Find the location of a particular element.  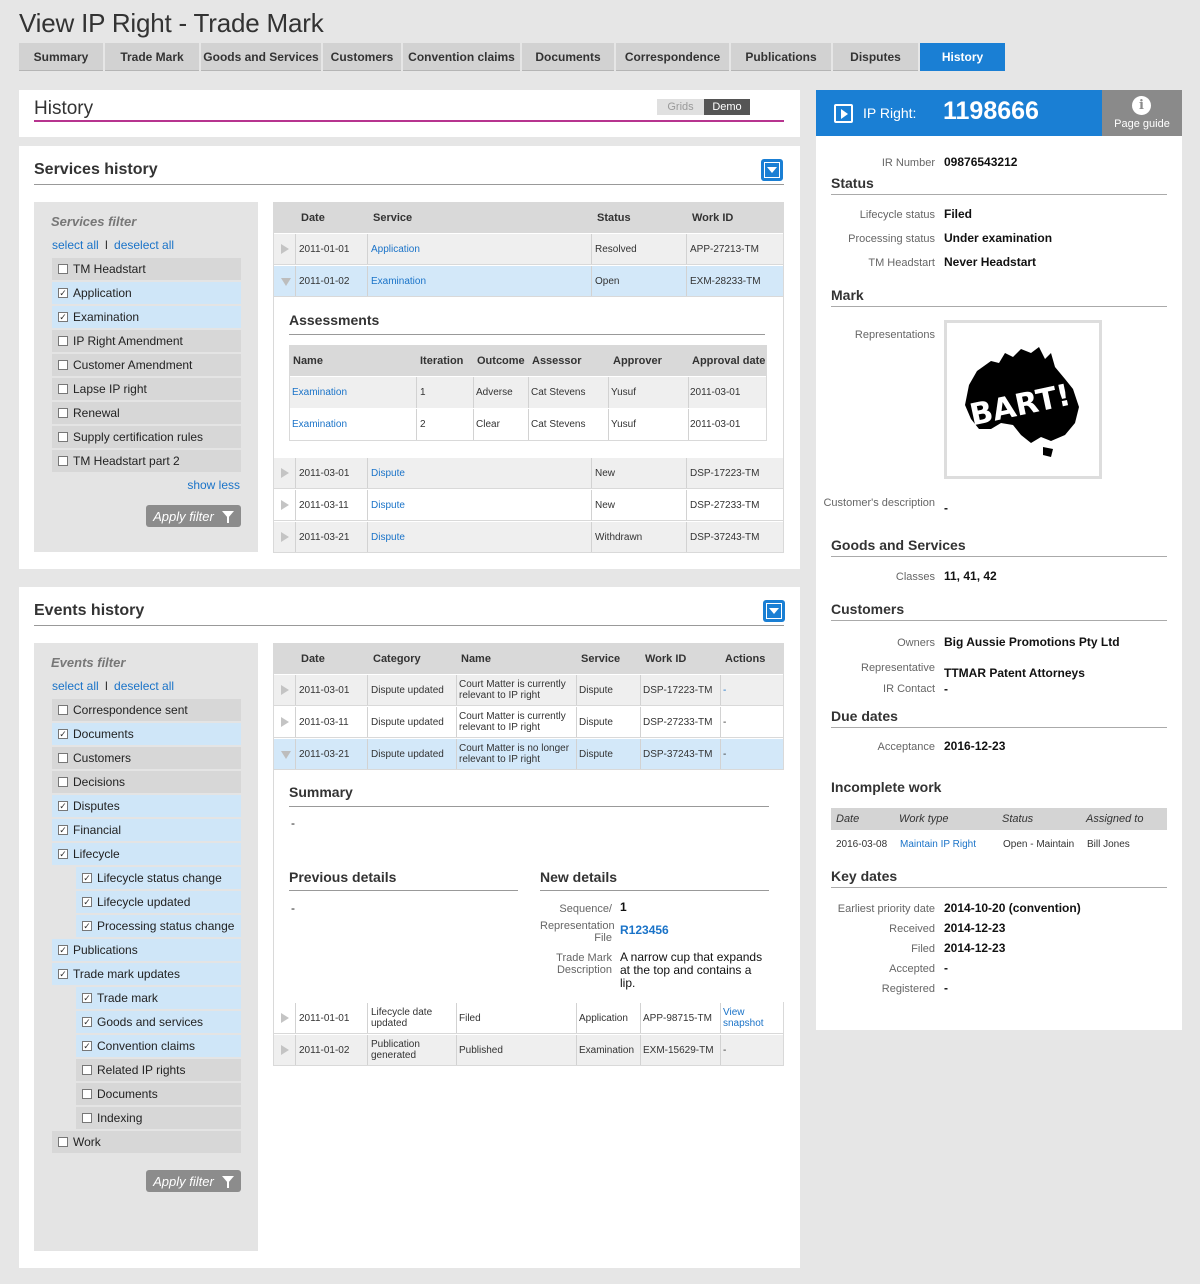

filter-option: ✓ Lifecycle status change is located at coordinates (158, 878).